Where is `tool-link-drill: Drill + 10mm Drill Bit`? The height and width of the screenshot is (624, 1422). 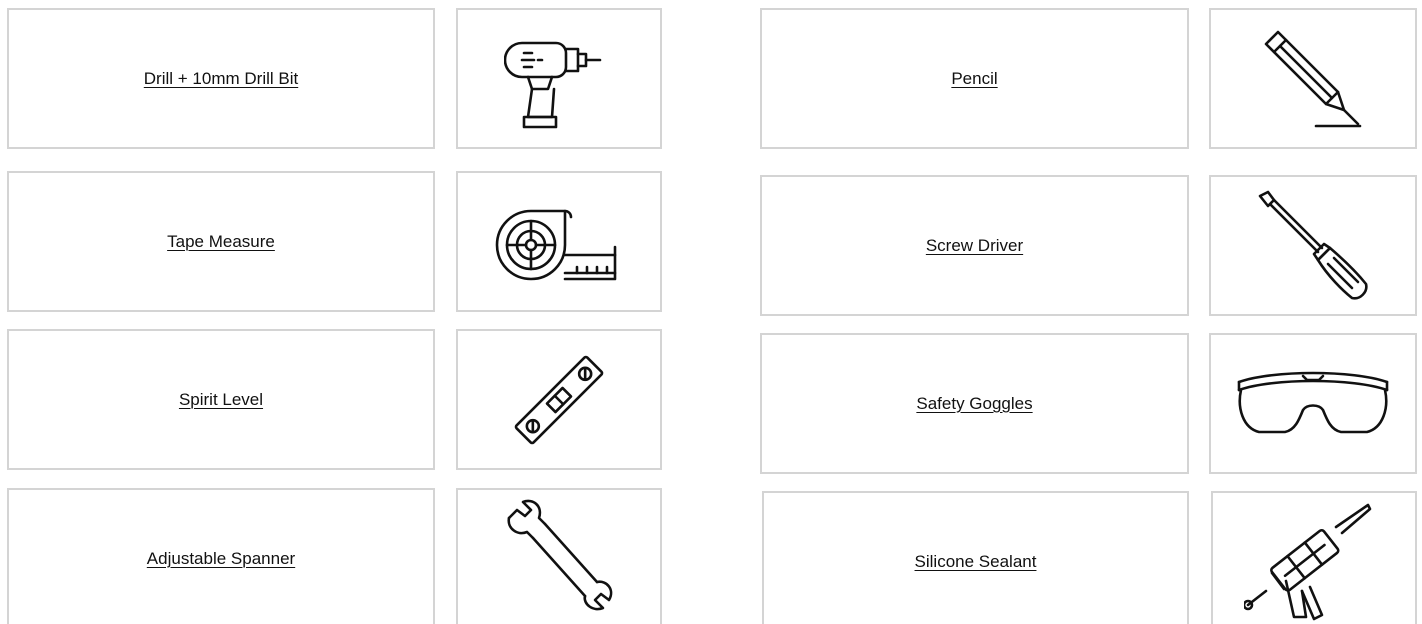 tool-link-drill: Drill + 10mm Drill Bit is located at coordinates (221, 79).